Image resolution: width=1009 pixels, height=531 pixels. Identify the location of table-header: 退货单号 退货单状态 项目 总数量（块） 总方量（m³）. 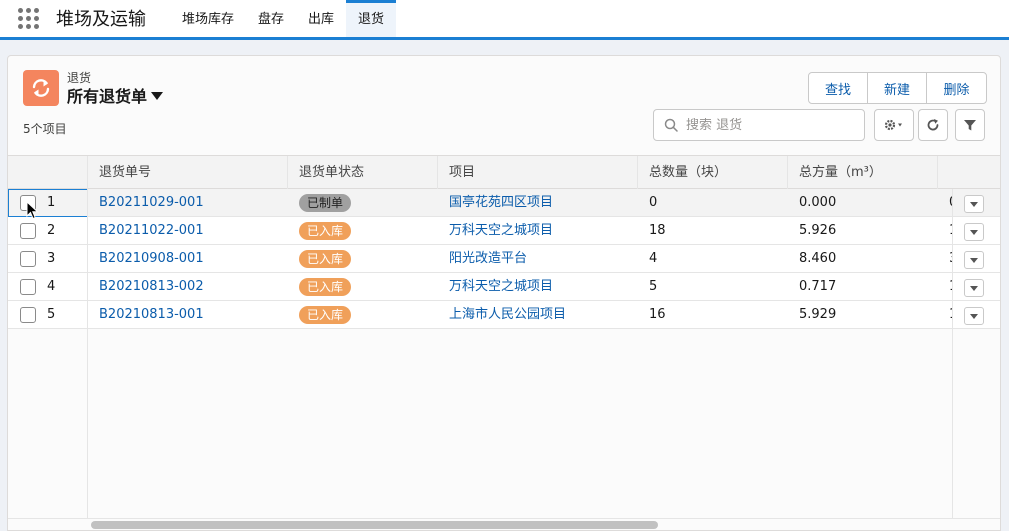
(504, 172).